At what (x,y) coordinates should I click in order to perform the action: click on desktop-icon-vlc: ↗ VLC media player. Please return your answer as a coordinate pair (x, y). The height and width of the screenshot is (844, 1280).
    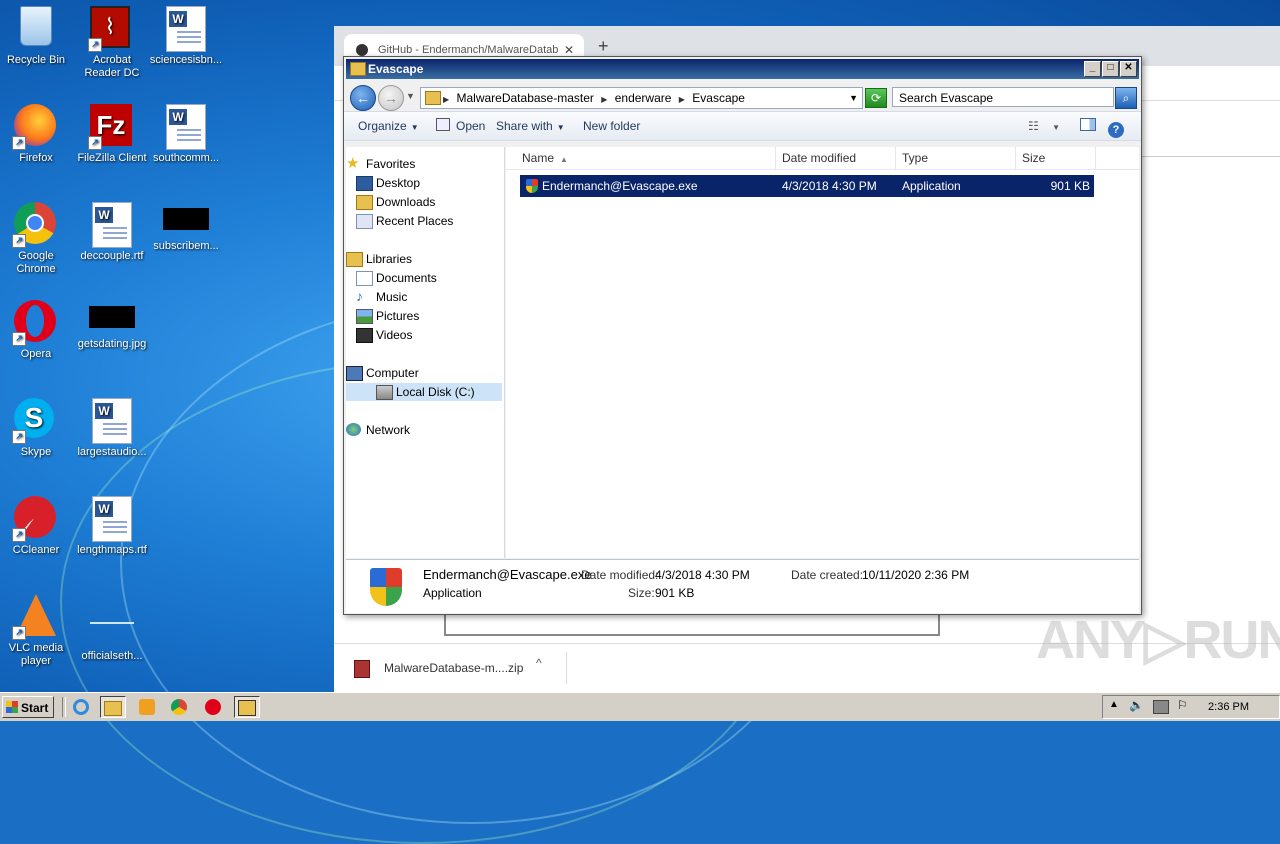
    Looking at the image, I should click on (37, 628).